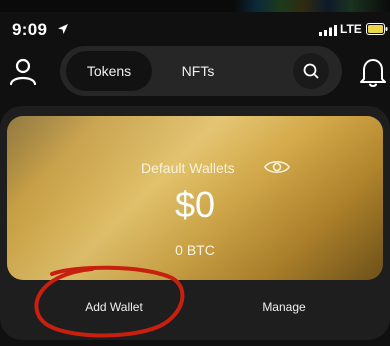 The height and width of the screenshot is (346, 390). I want to click on screen-top-artifact, so click(195, 6).